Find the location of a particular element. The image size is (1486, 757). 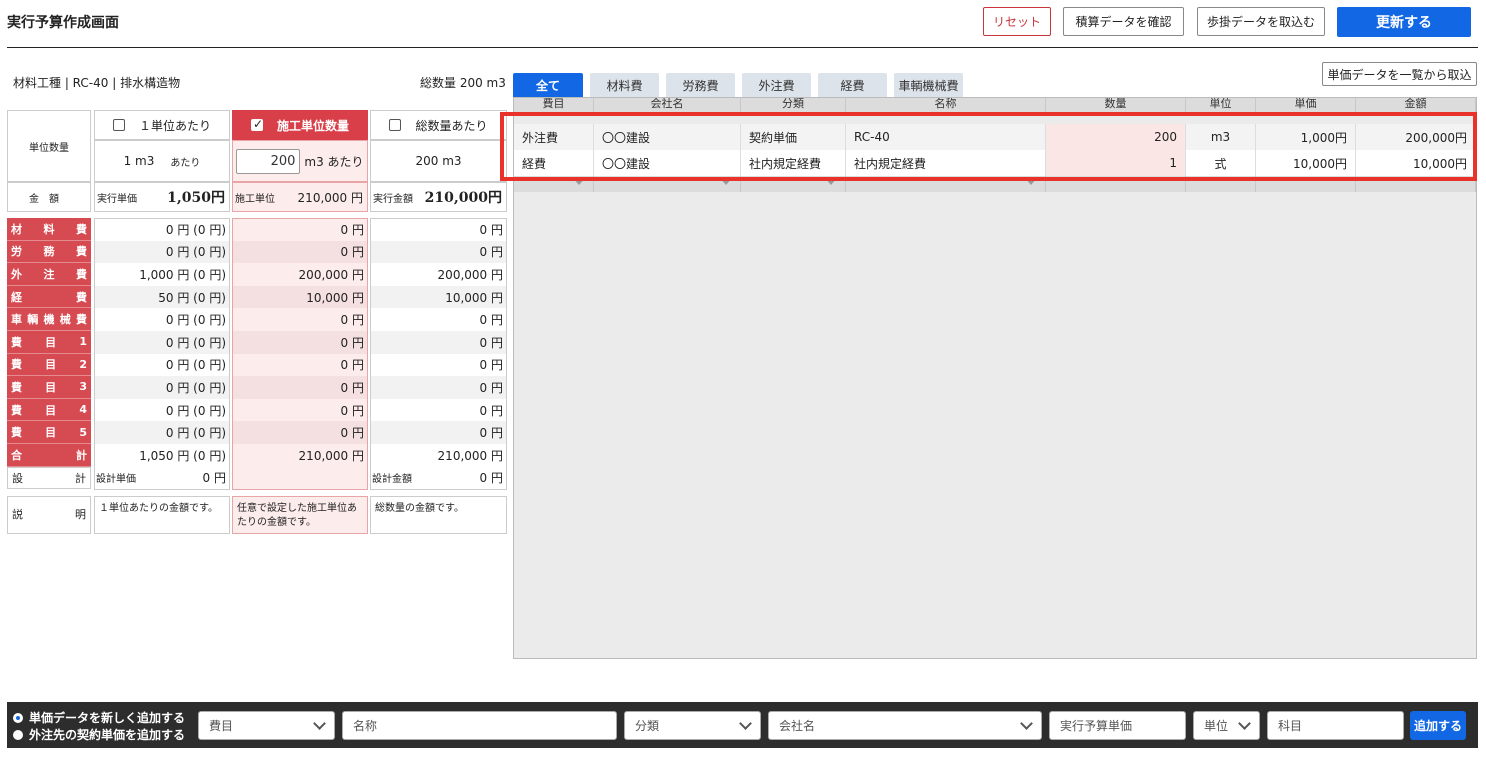

cost-row-label: 費 目 5 is located at coordinates (49, 432).